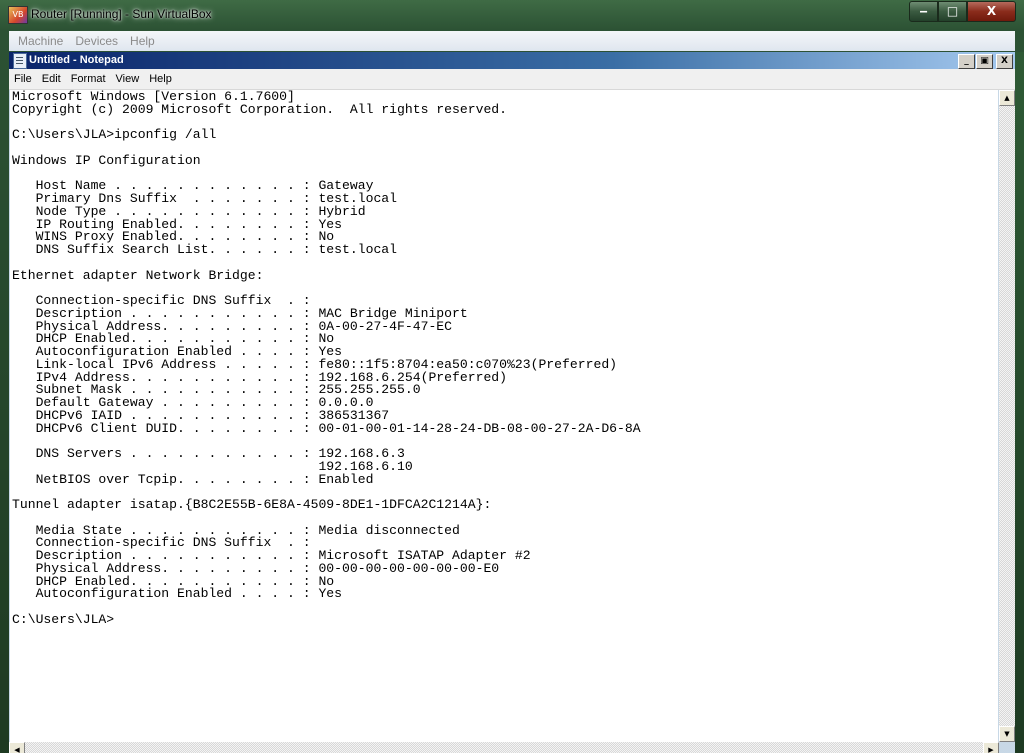 The image size is (1024, 753). What do you see at coordinates (1007, 416) in the screenshot?
I see `vertical-scrollbar: ▲ ▼` at bounding box center [1007, 416].